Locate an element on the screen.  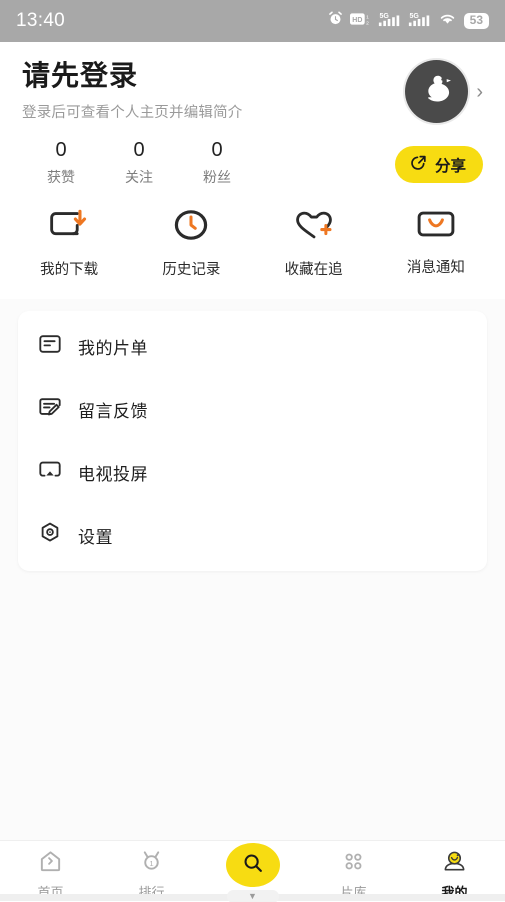
bottom-tab-bar: 首页 1 排行 片库 我的 ▼ is located at coordinates (252, 871).